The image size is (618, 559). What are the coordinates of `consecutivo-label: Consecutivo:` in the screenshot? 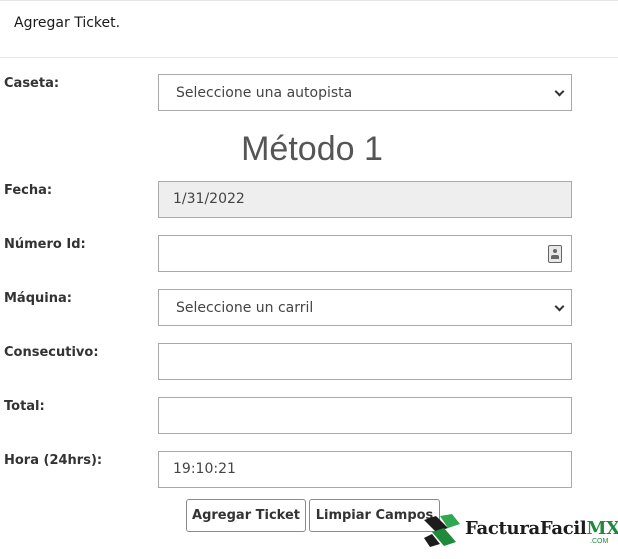 It's located at (51, 352).